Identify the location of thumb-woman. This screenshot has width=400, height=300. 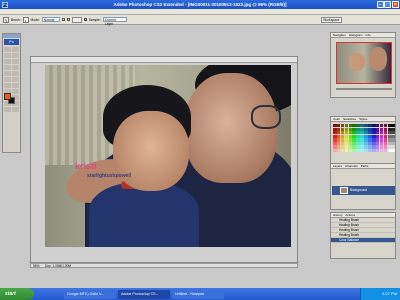
(378, 59).